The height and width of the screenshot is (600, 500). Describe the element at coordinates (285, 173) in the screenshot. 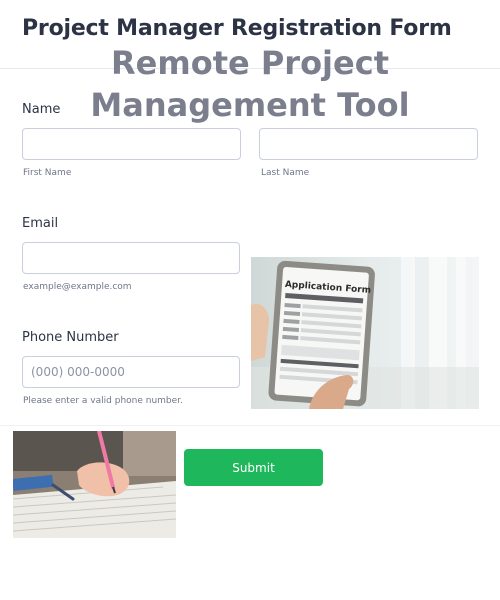

I see `last-name-sublabel: Last Name` at that location.